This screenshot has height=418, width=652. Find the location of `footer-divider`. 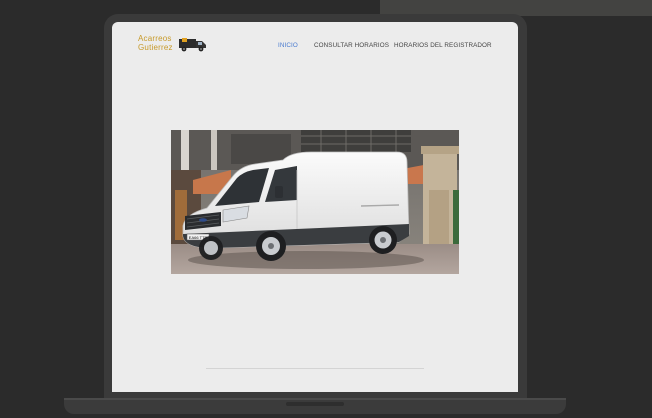

footer-divider is located at coordinates (315, 368).